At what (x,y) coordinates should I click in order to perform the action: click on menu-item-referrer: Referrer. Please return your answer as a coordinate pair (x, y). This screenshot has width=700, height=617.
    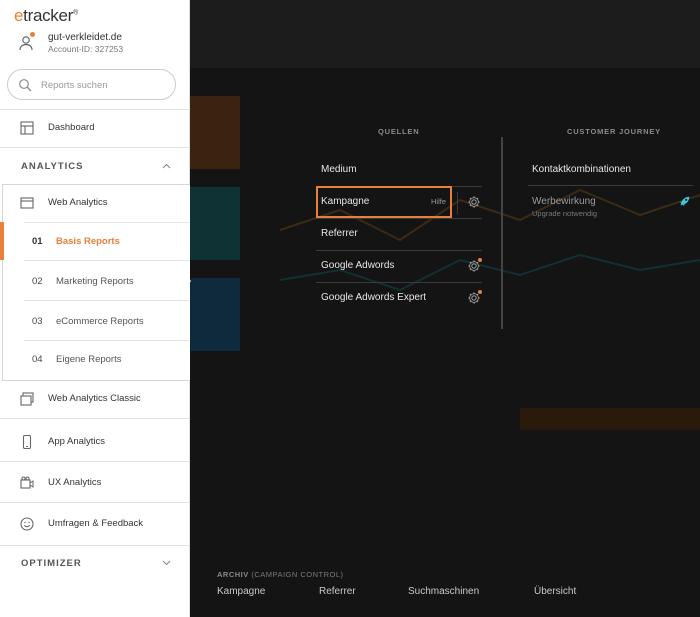
    Looking at the image, I should click on (399, 234).